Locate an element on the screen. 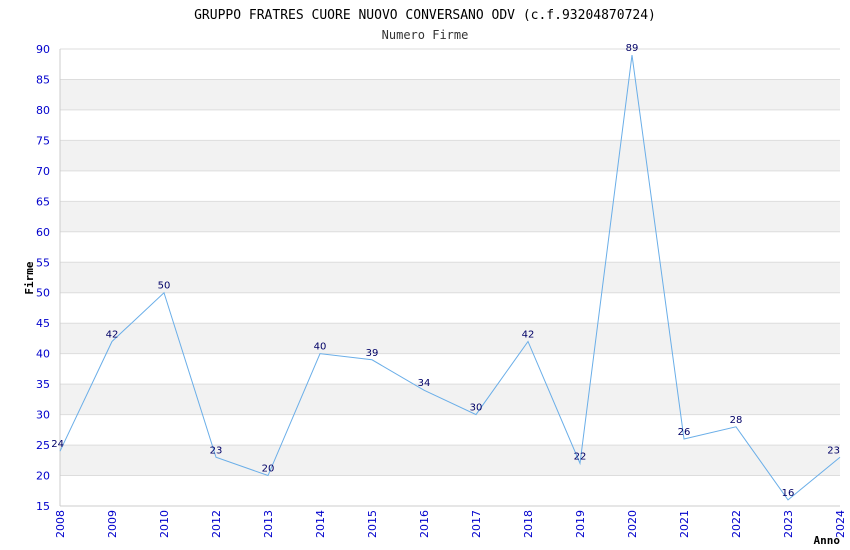  y-tick-label: 30 is located at coordinates (43, 415).